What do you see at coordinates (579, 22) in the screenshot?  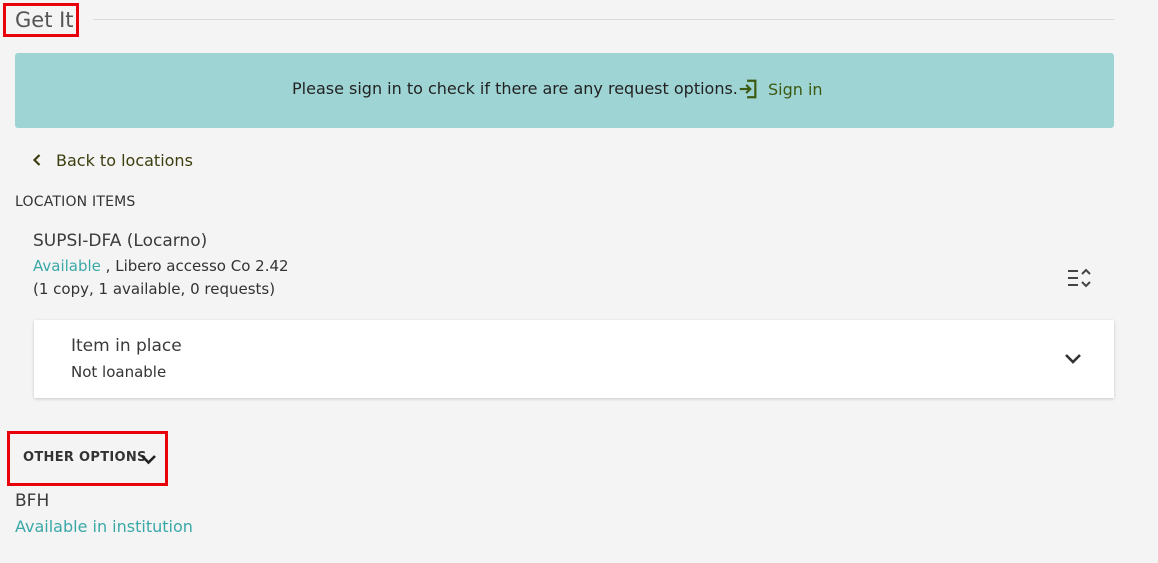 I see `get-it-header: Get It` at bounding box center [579, 22].